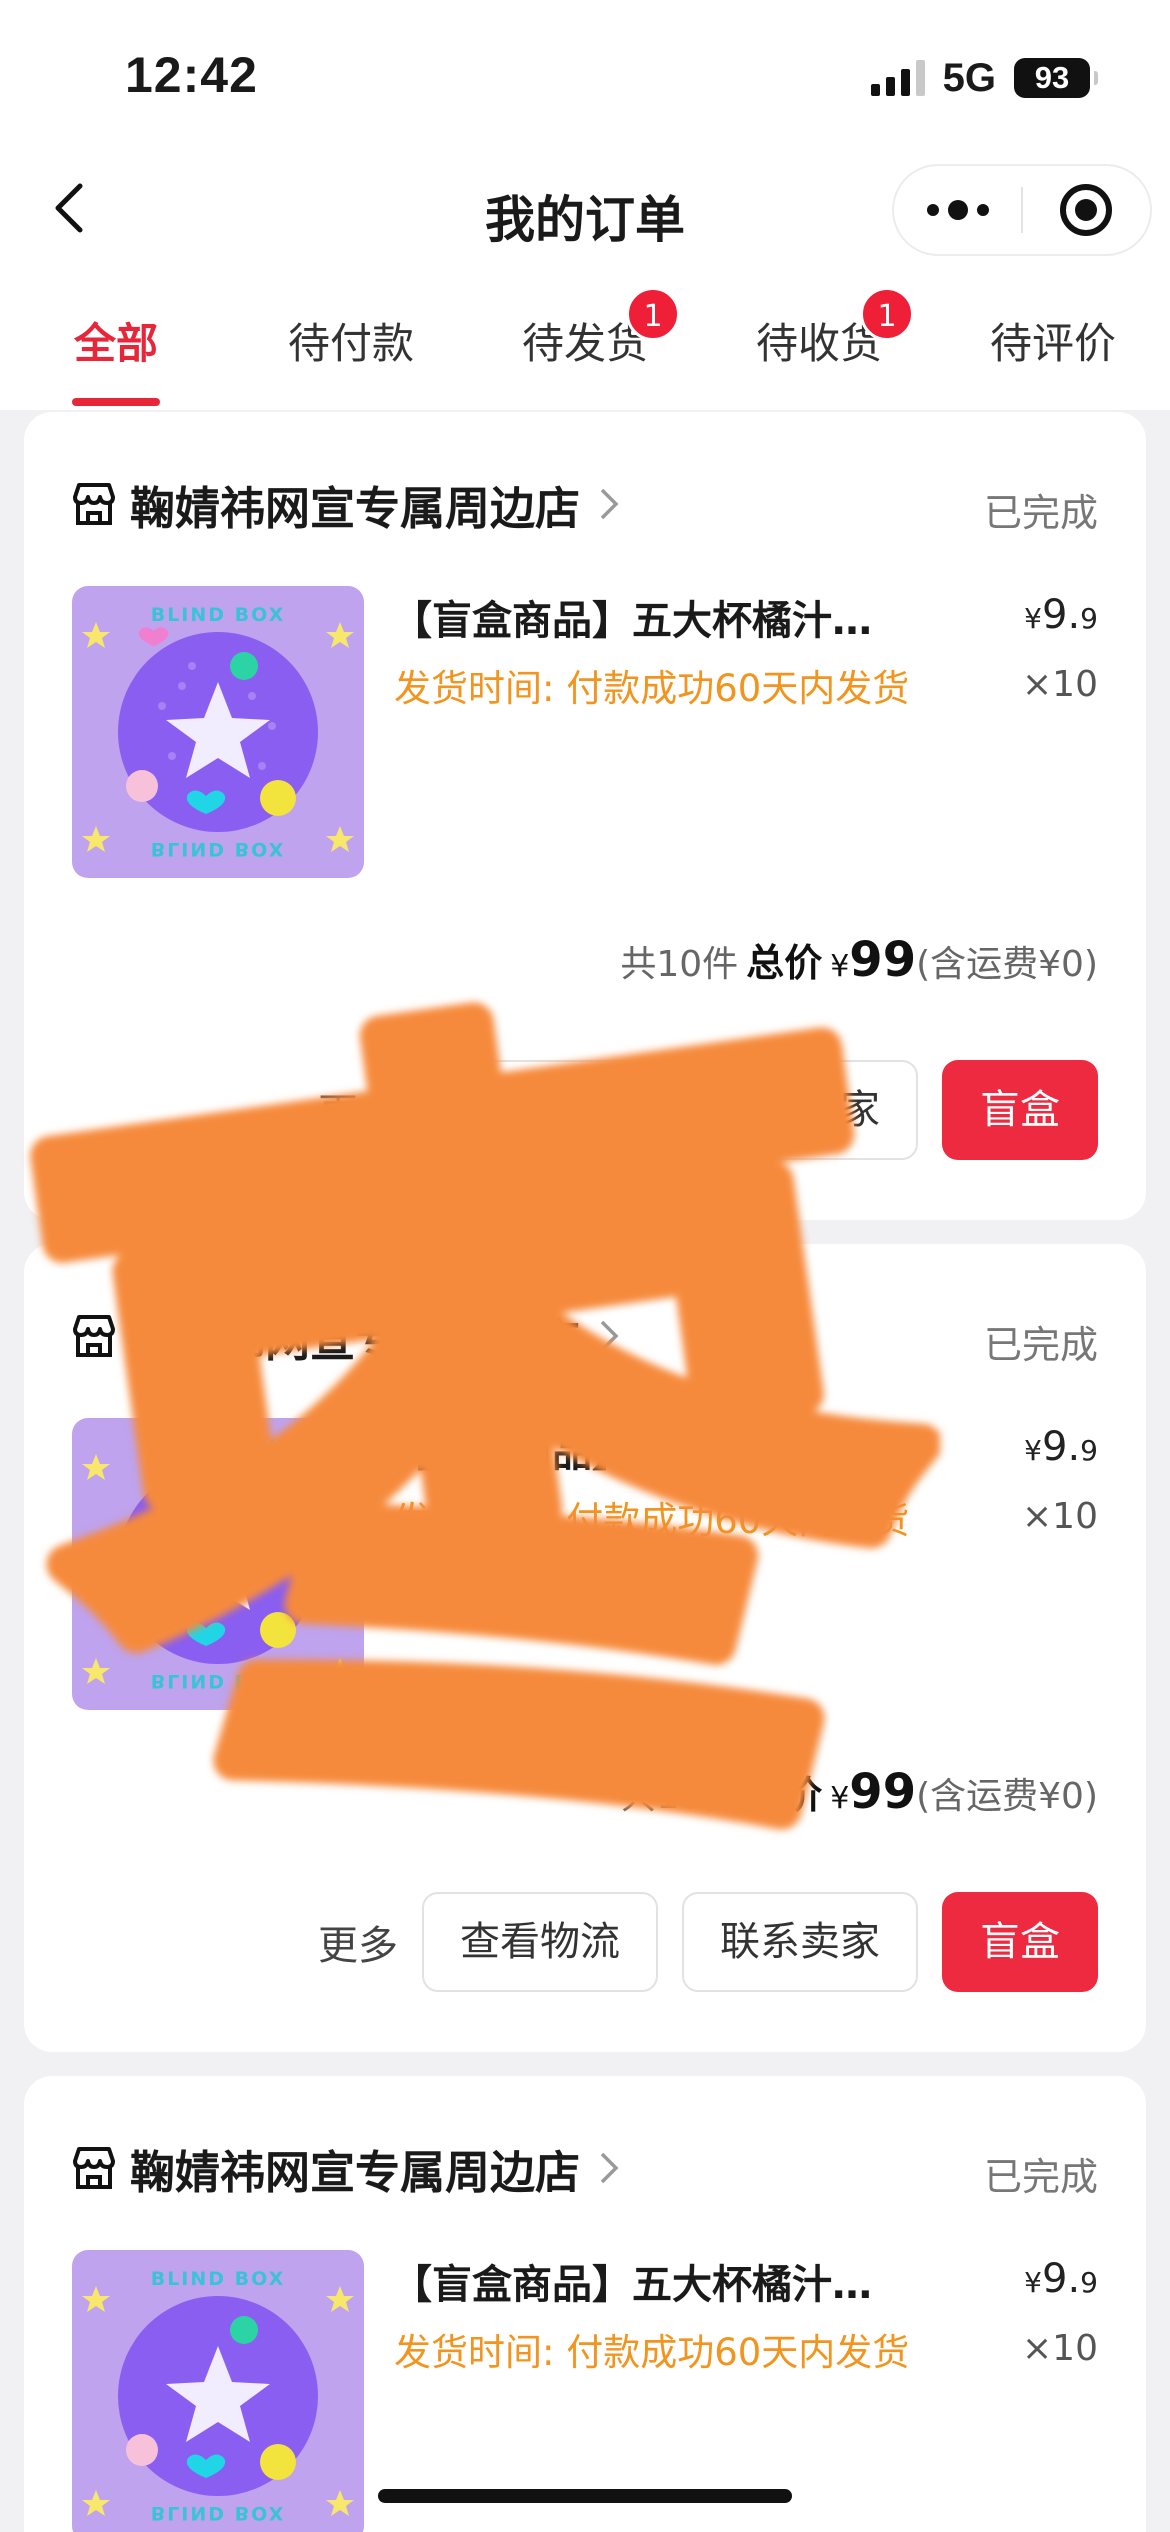  I want to click on status-indicators: 5G 93, so click(984, 77).